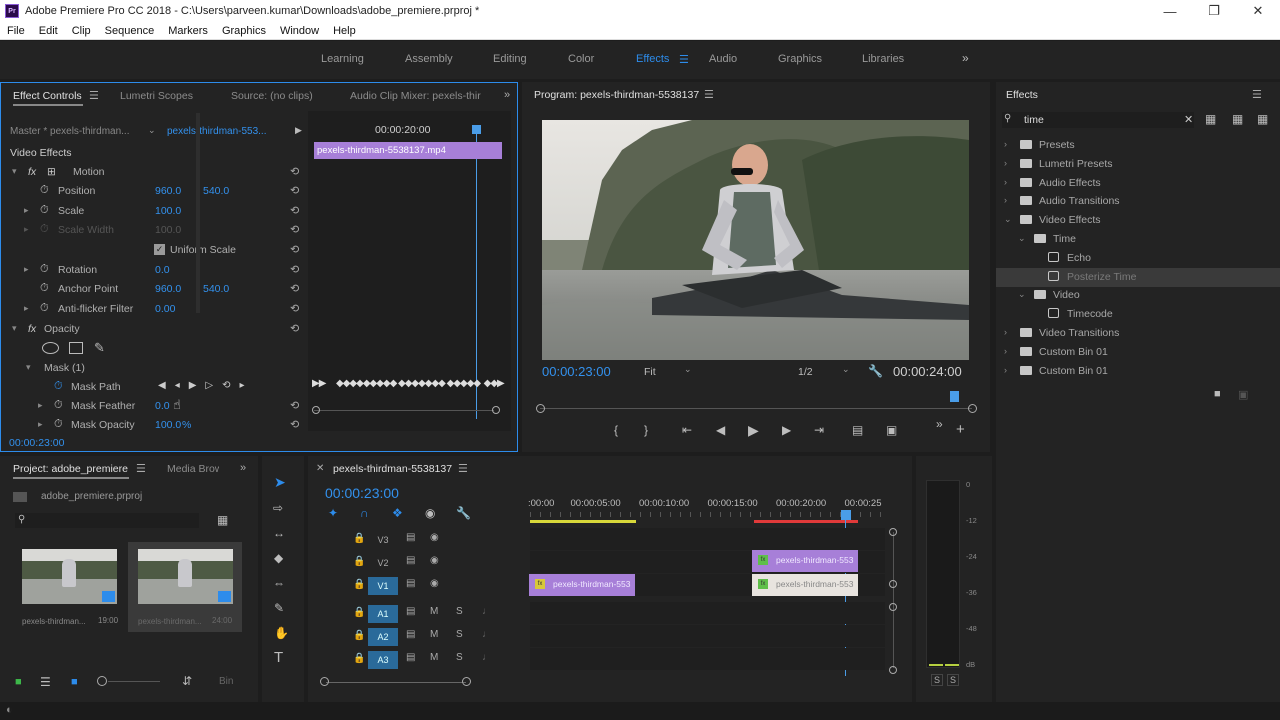  Describe the element at coordinates (280, 482) in the screenshot. I see `selection-tool-icon: ➤` at that location.